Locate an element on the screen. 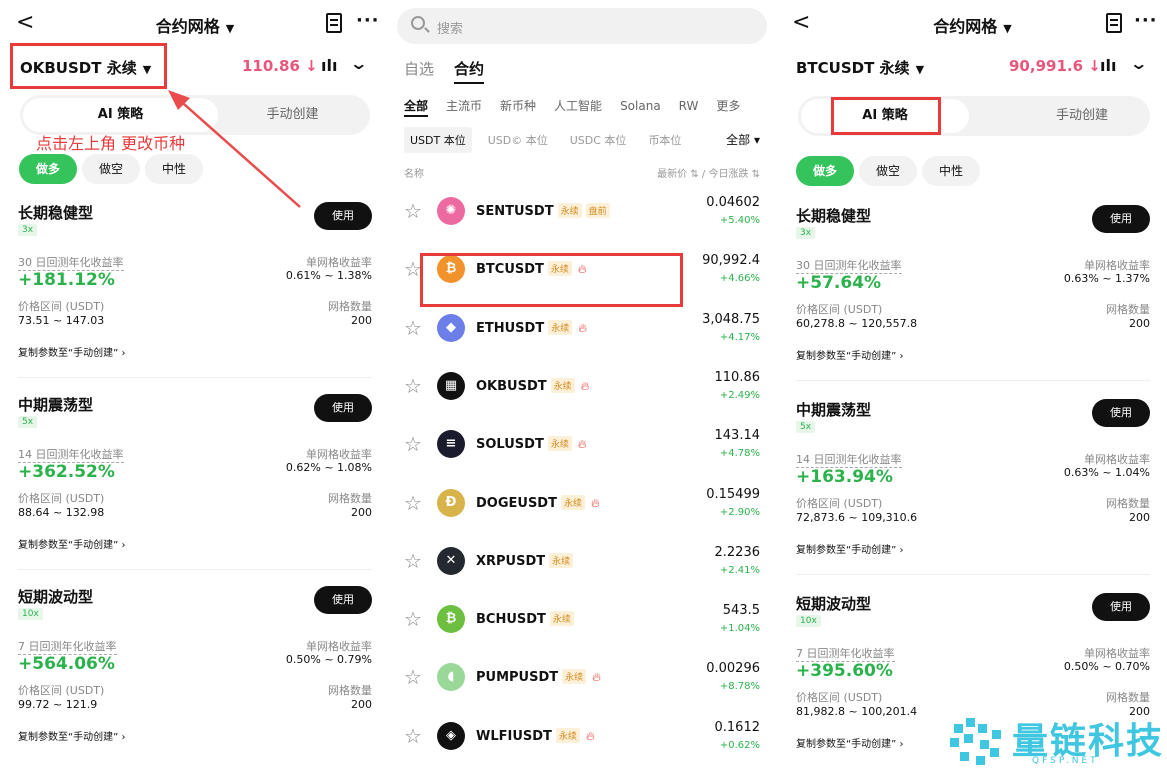 The width and height of the screenshot is (1167, 774). ticker-row: ☆ ≡ SOLUSDT 永续 🔥︎ 143.14 +4.78% is located at coordinates (584, 447).